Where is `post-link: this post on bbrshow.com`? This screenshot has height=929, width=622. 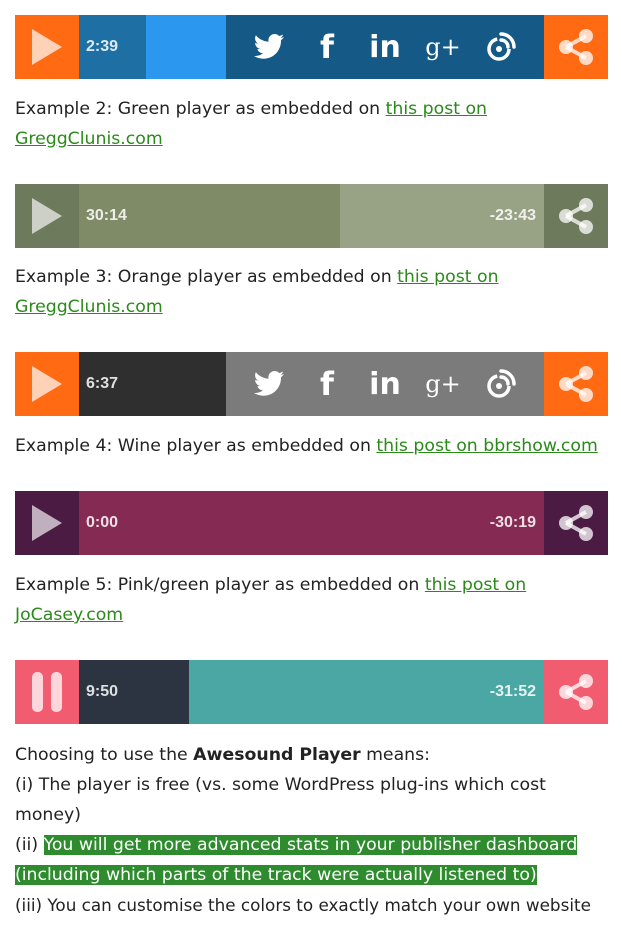
post-link: this post on bbrshow.com is located at coordinates (486, 446).